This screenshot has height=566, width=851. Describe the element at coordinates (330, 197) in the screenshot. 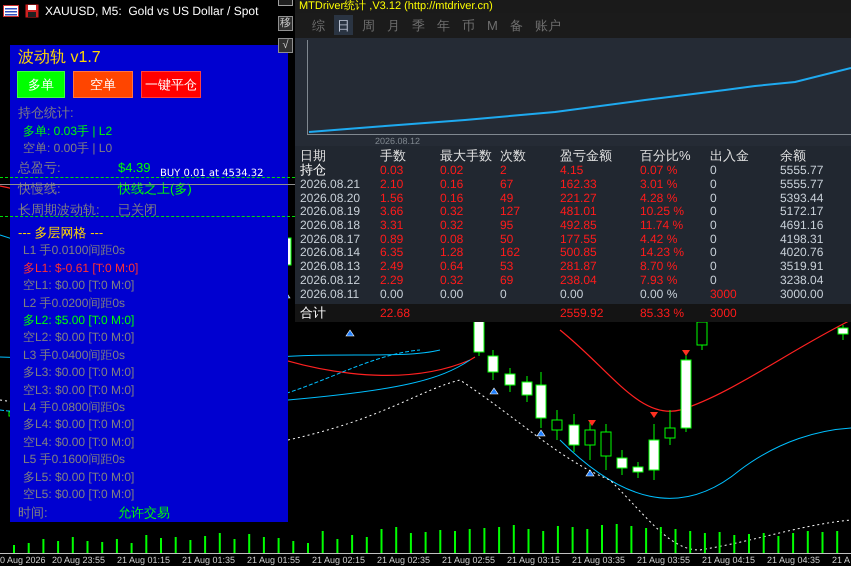

I see `table-cell: 2026.08.20` at that location.